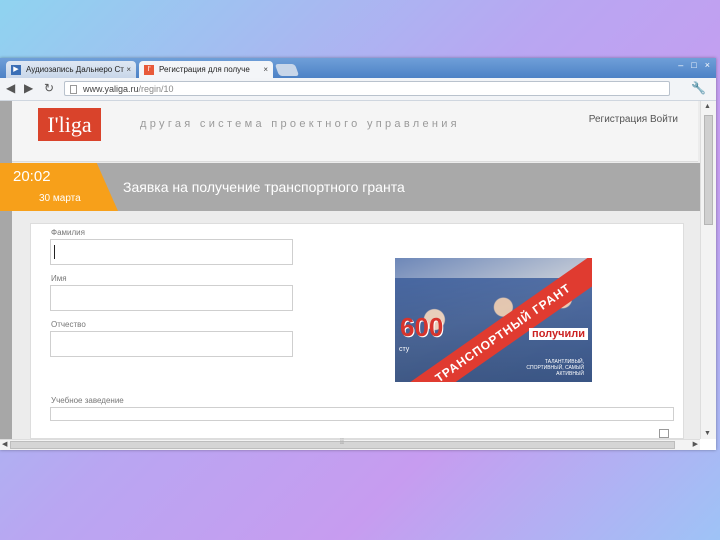  I want to click on patronymic-label: Отчество, so click(68, 324).